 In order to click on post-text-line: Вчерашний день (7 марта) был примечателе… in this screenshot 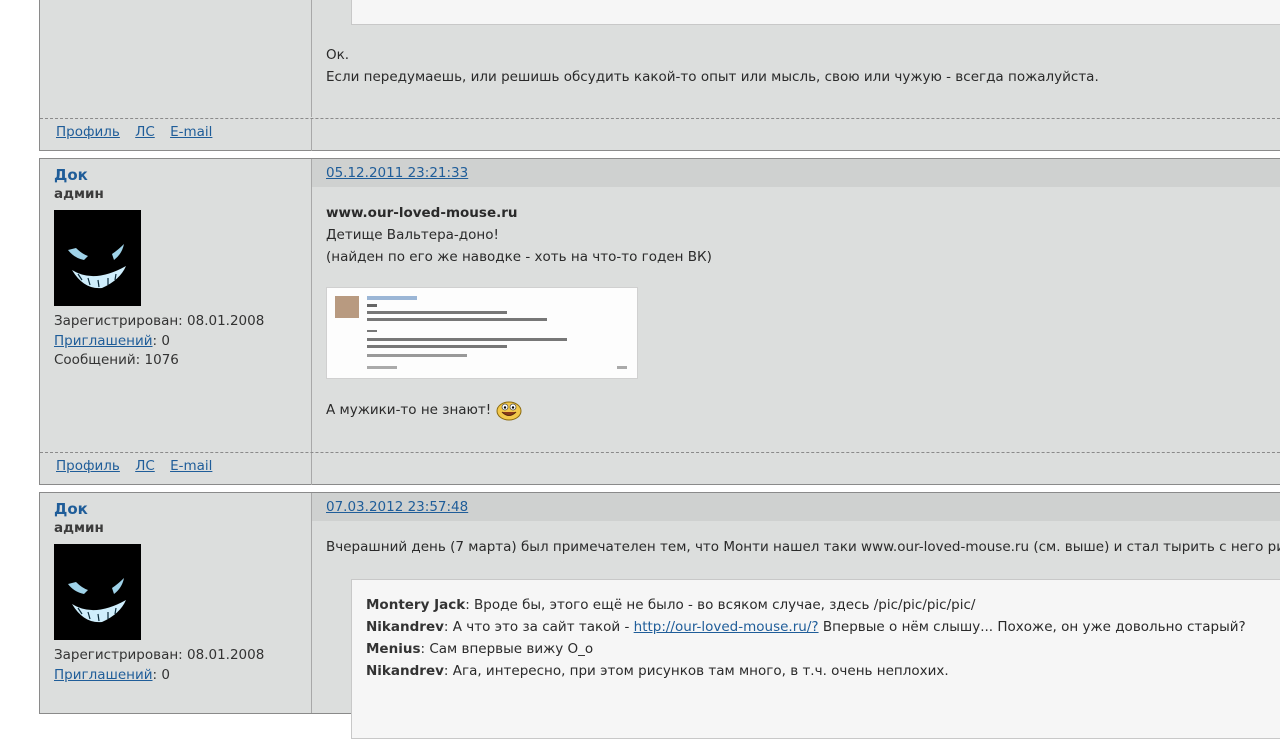, I will do `click(803, 547)`.